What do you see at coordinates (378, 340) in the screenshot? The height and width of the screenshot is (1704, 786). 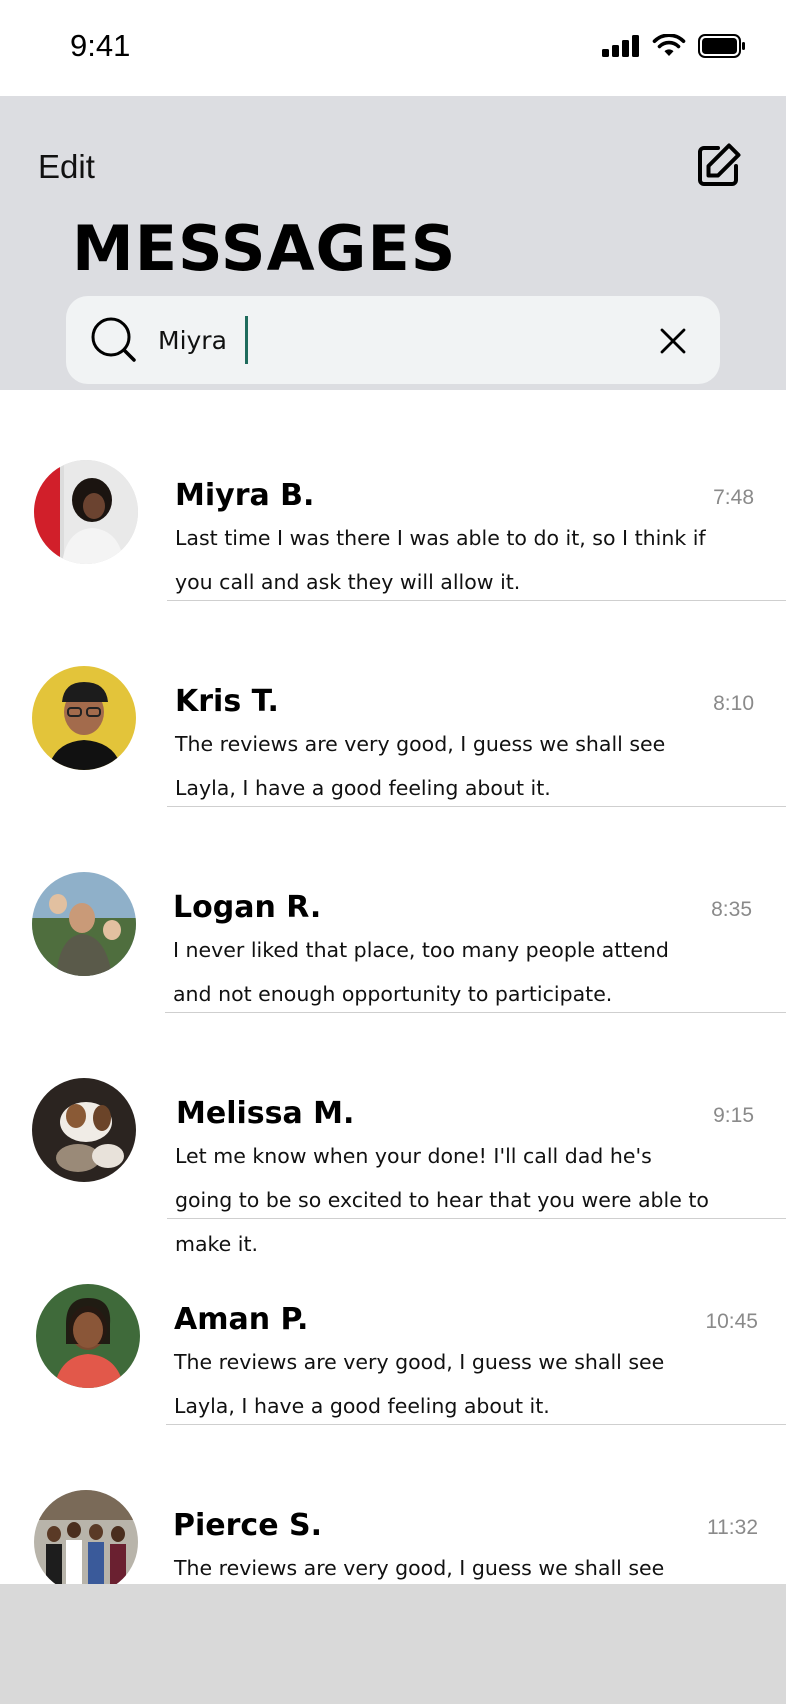 I see `search-input` at bounding box center [378, 340].